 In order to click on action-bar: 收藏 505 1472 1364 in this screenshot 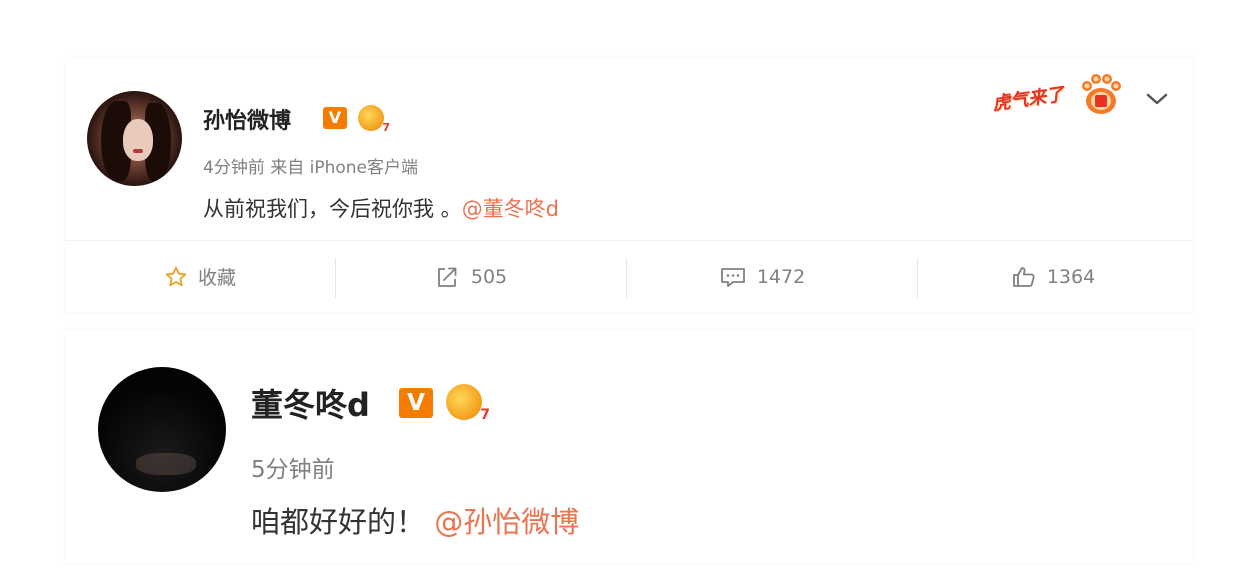, I will do `click(629, 276)`.